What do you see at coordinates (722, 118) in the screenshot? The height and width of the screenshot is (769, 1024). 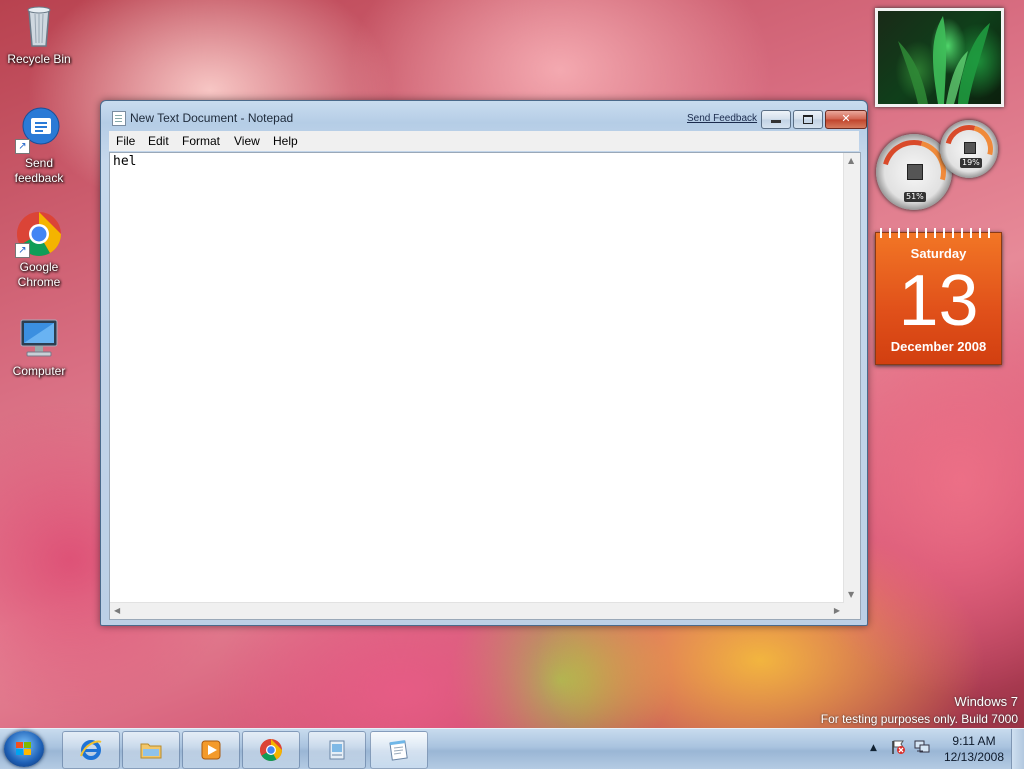 I see `send-feedback-link: Send Feedback` at bounding box center [722, 118].